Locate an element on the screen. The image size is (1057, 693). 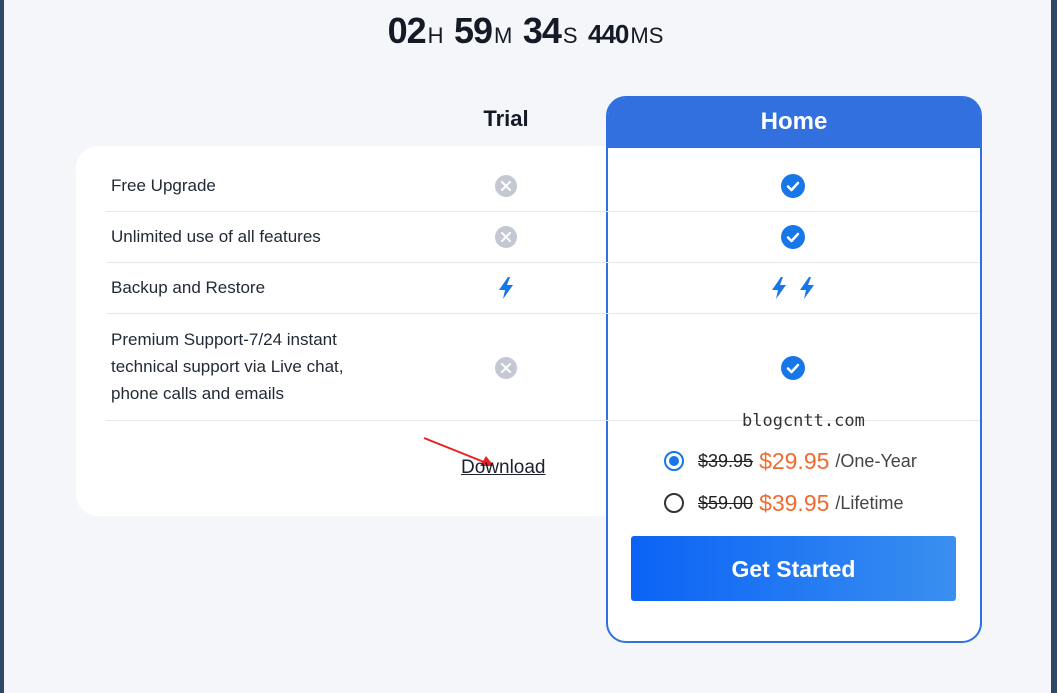
price-option-one-year: $39.95 $29.95 /One-Year is located at coordinates (790, 461).